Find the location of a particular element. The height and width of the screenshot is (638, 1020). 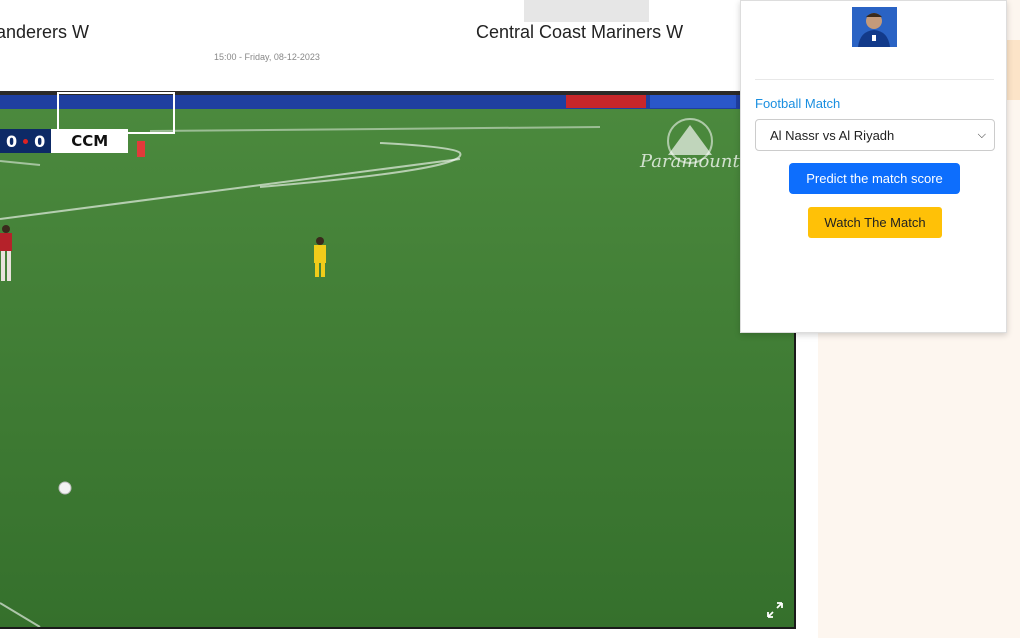

away-team-name: Central Coast Mariners W is located at coordinates (580, 32).